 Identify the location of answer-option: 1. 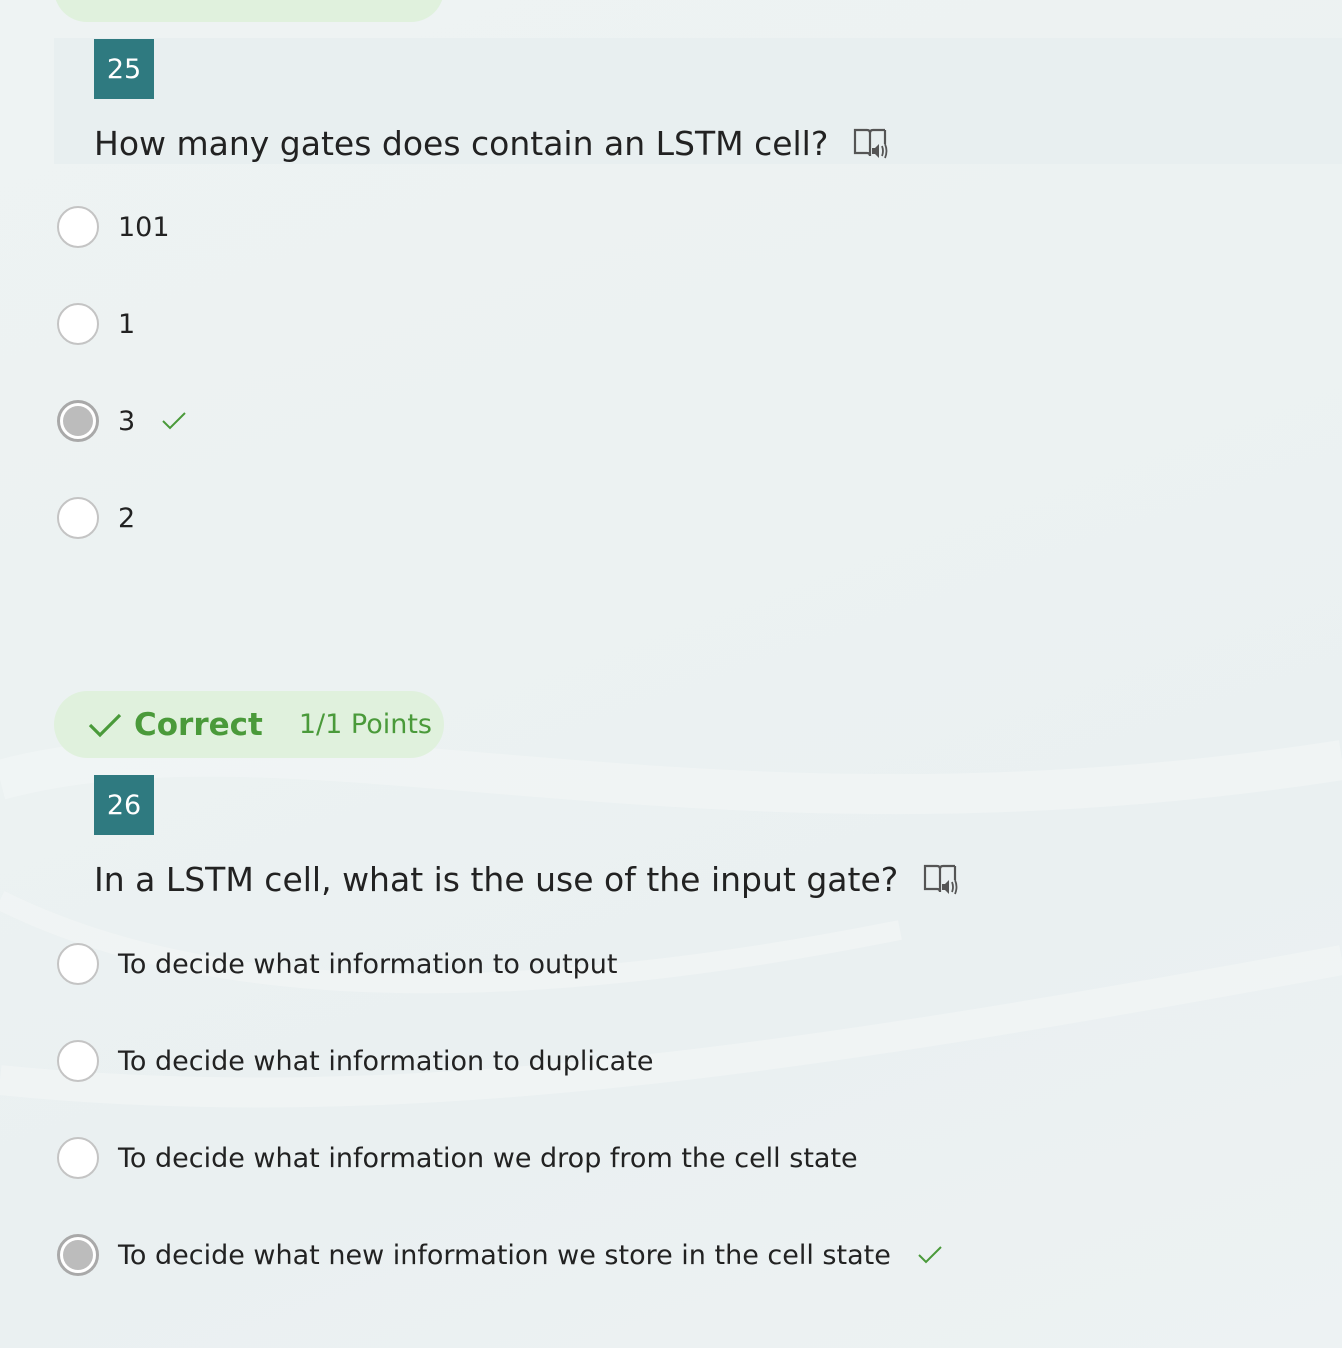
(96, 324).